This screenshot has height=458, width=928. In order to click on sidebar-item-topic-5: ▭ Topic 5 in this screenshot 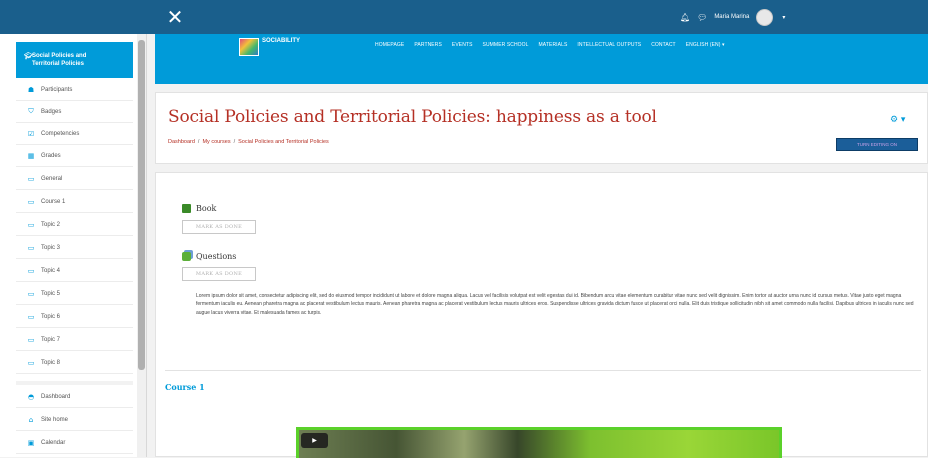, I will do `click(74, 294)`.